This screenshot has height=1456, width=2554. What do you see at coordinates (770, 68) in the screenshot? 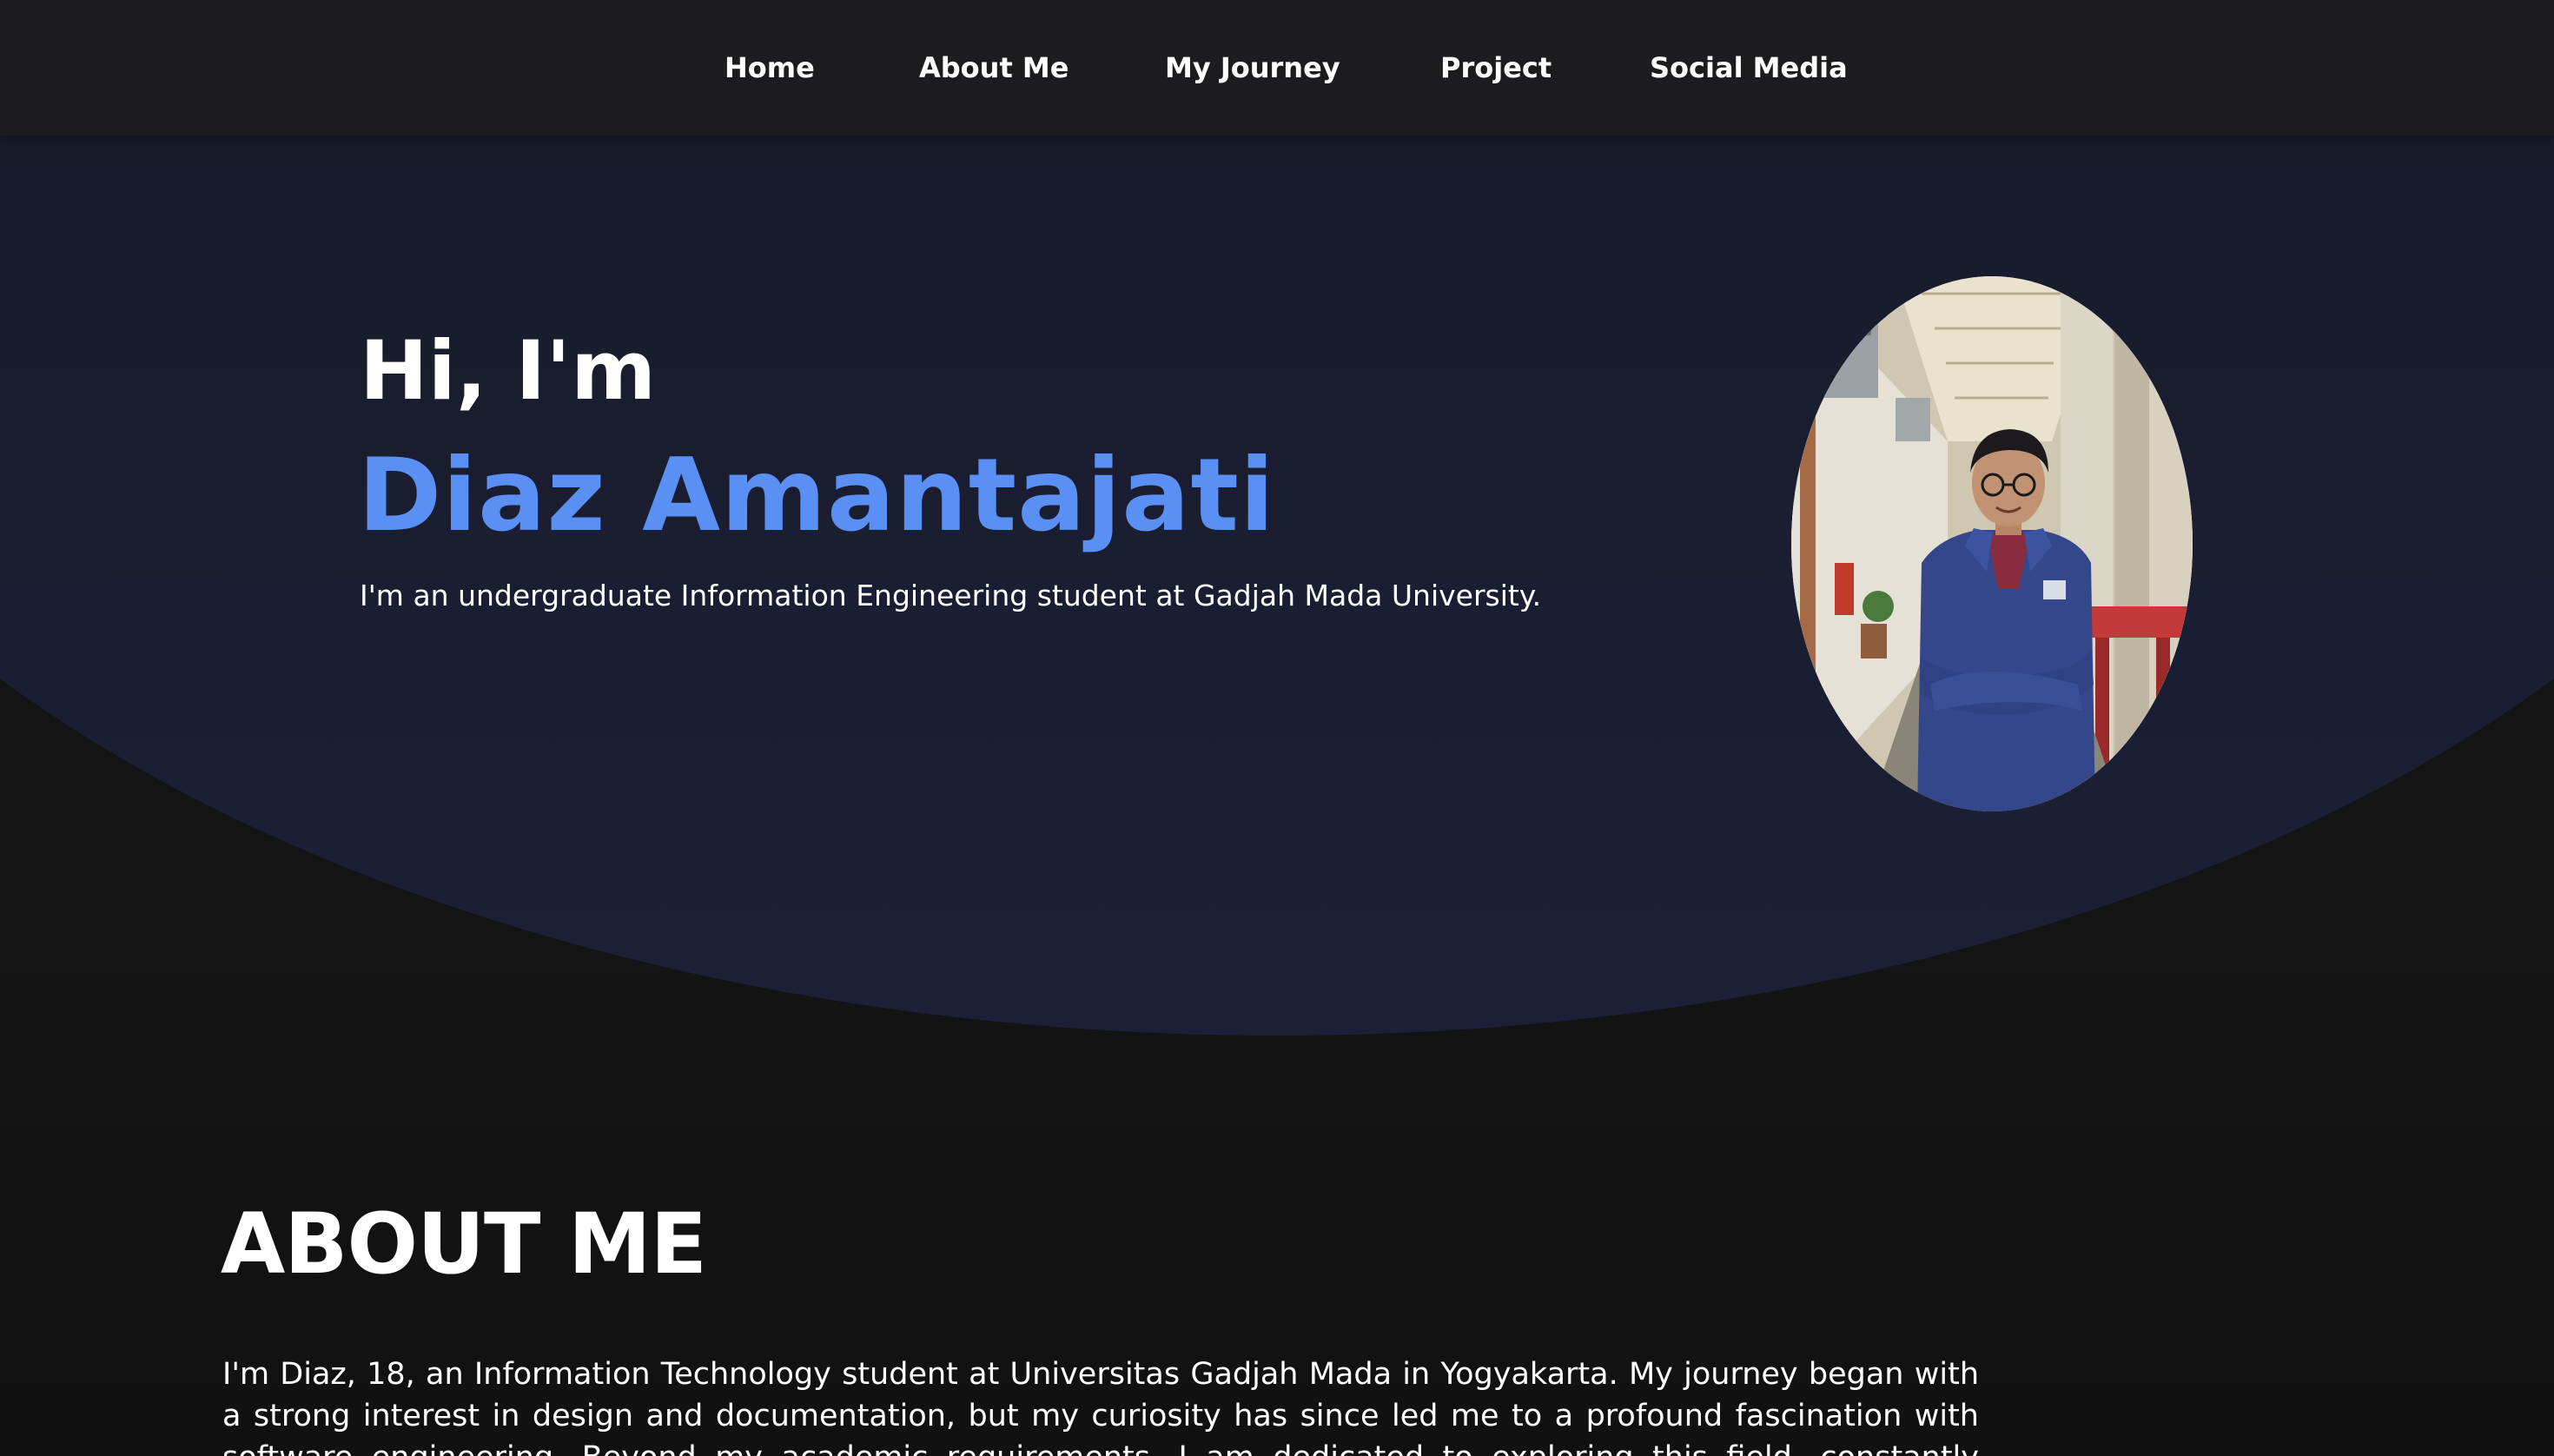
I see `nav-link-home: Home` at bounding box center [770, 68].